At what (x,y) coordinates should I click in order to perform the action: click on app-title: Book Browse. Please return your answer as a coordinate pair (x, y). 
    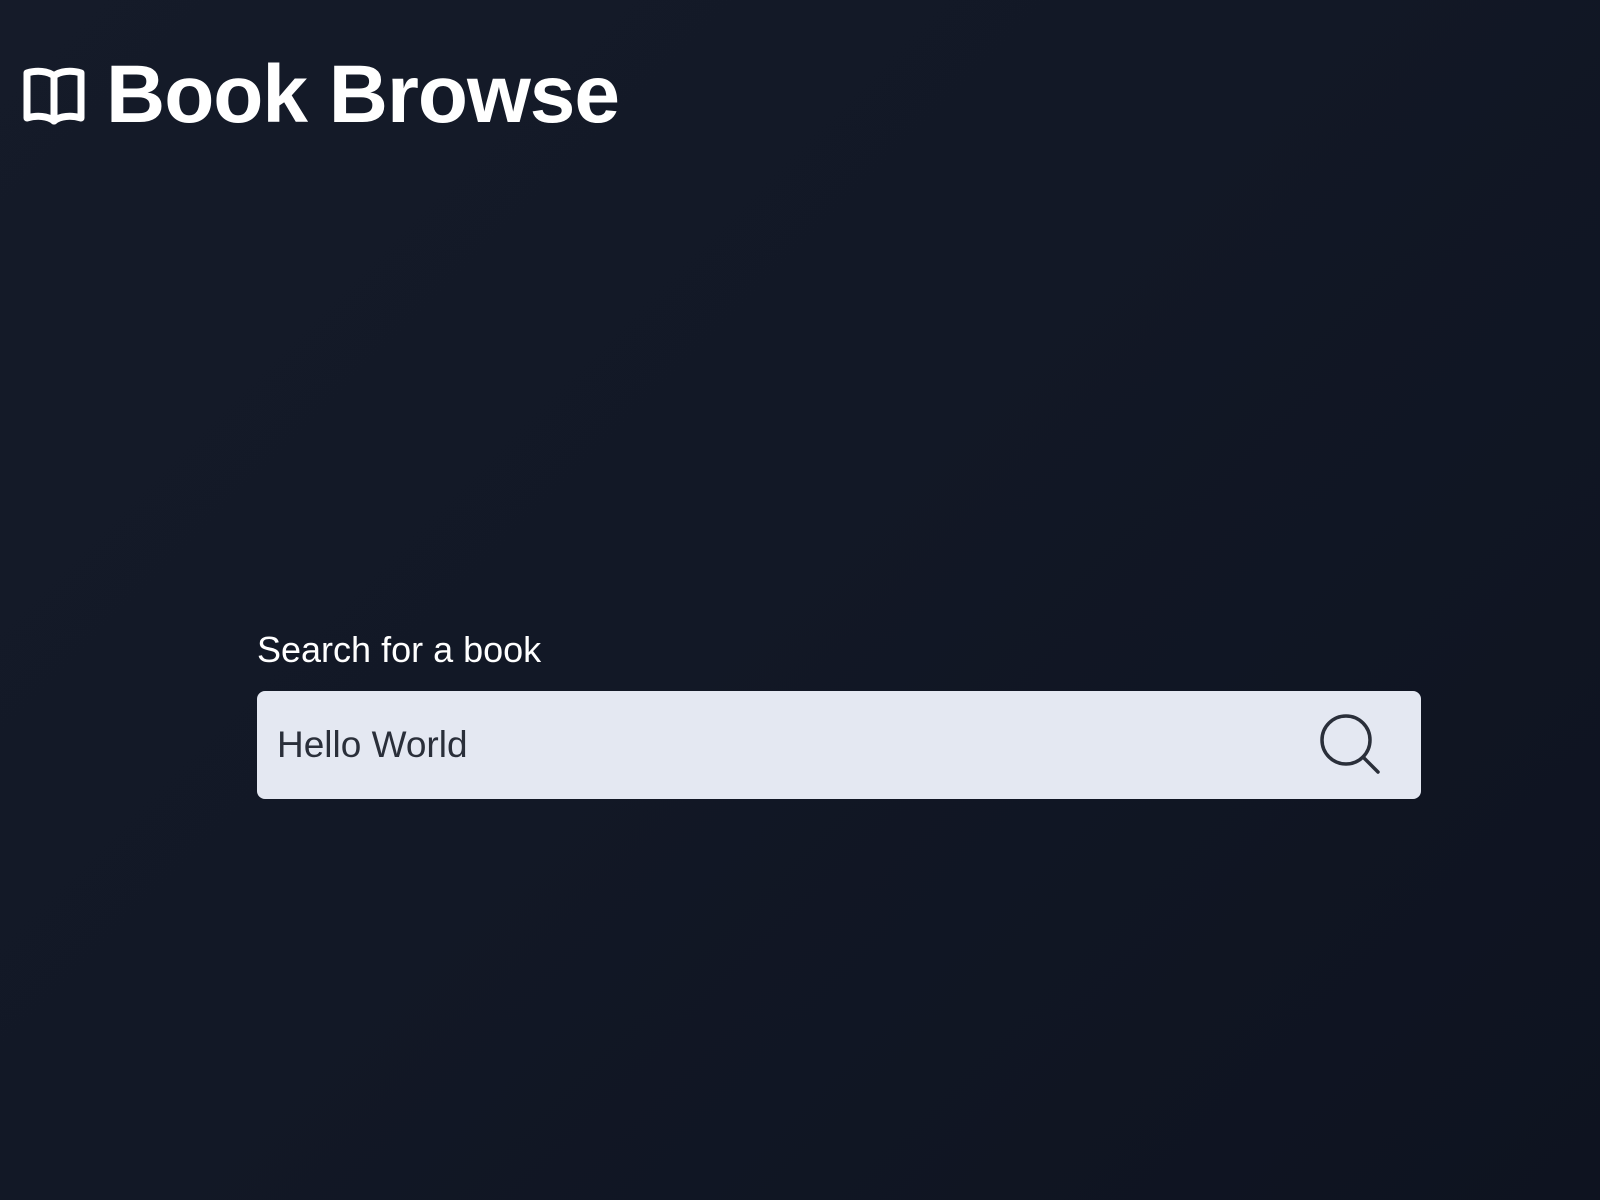
    Looking at the image, I should click on (363, 94).